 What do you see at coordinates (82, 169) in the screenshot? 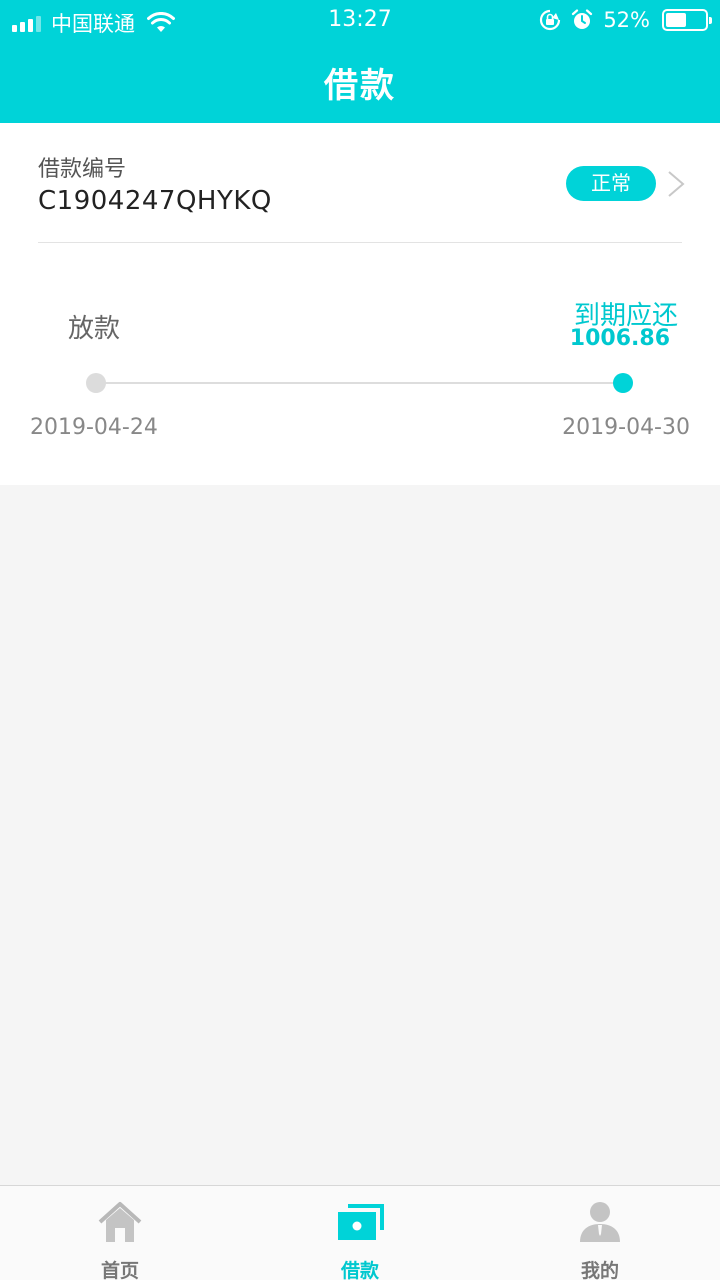
I see `loan-number-label: 借款编号` at bounding box center [82, 169].